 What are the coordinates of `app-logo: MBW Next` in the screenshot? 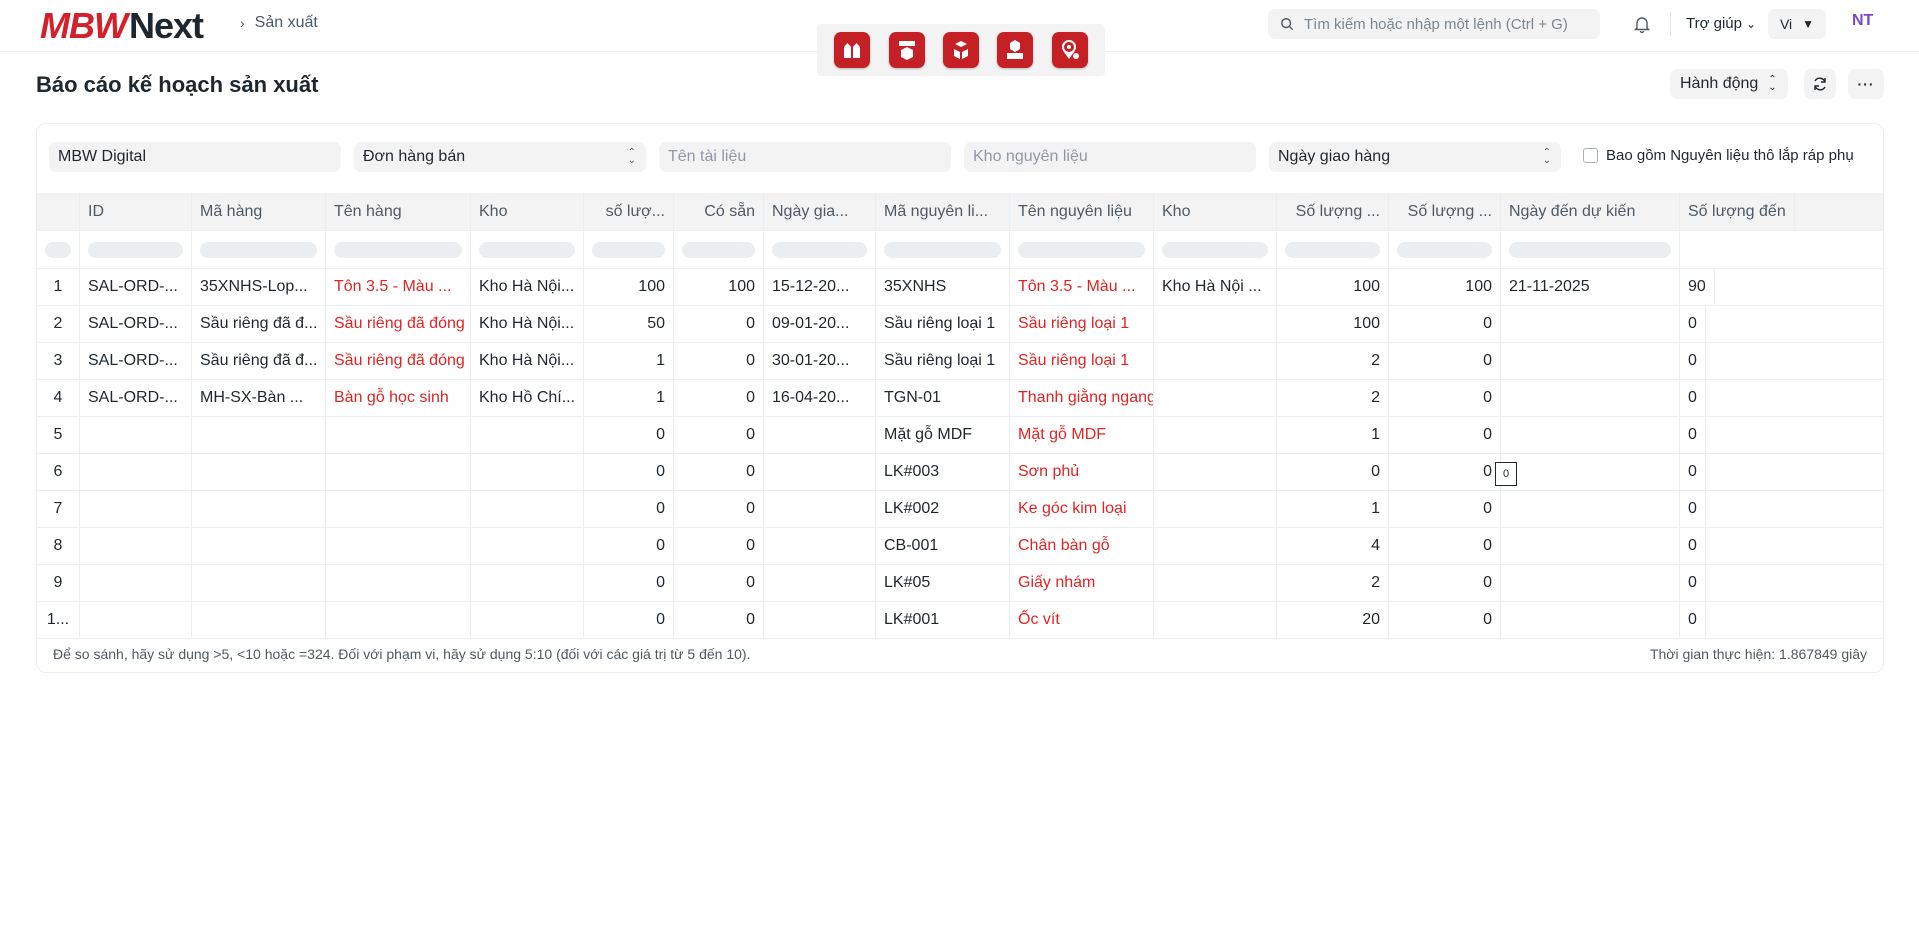 It's located at (122, 25).